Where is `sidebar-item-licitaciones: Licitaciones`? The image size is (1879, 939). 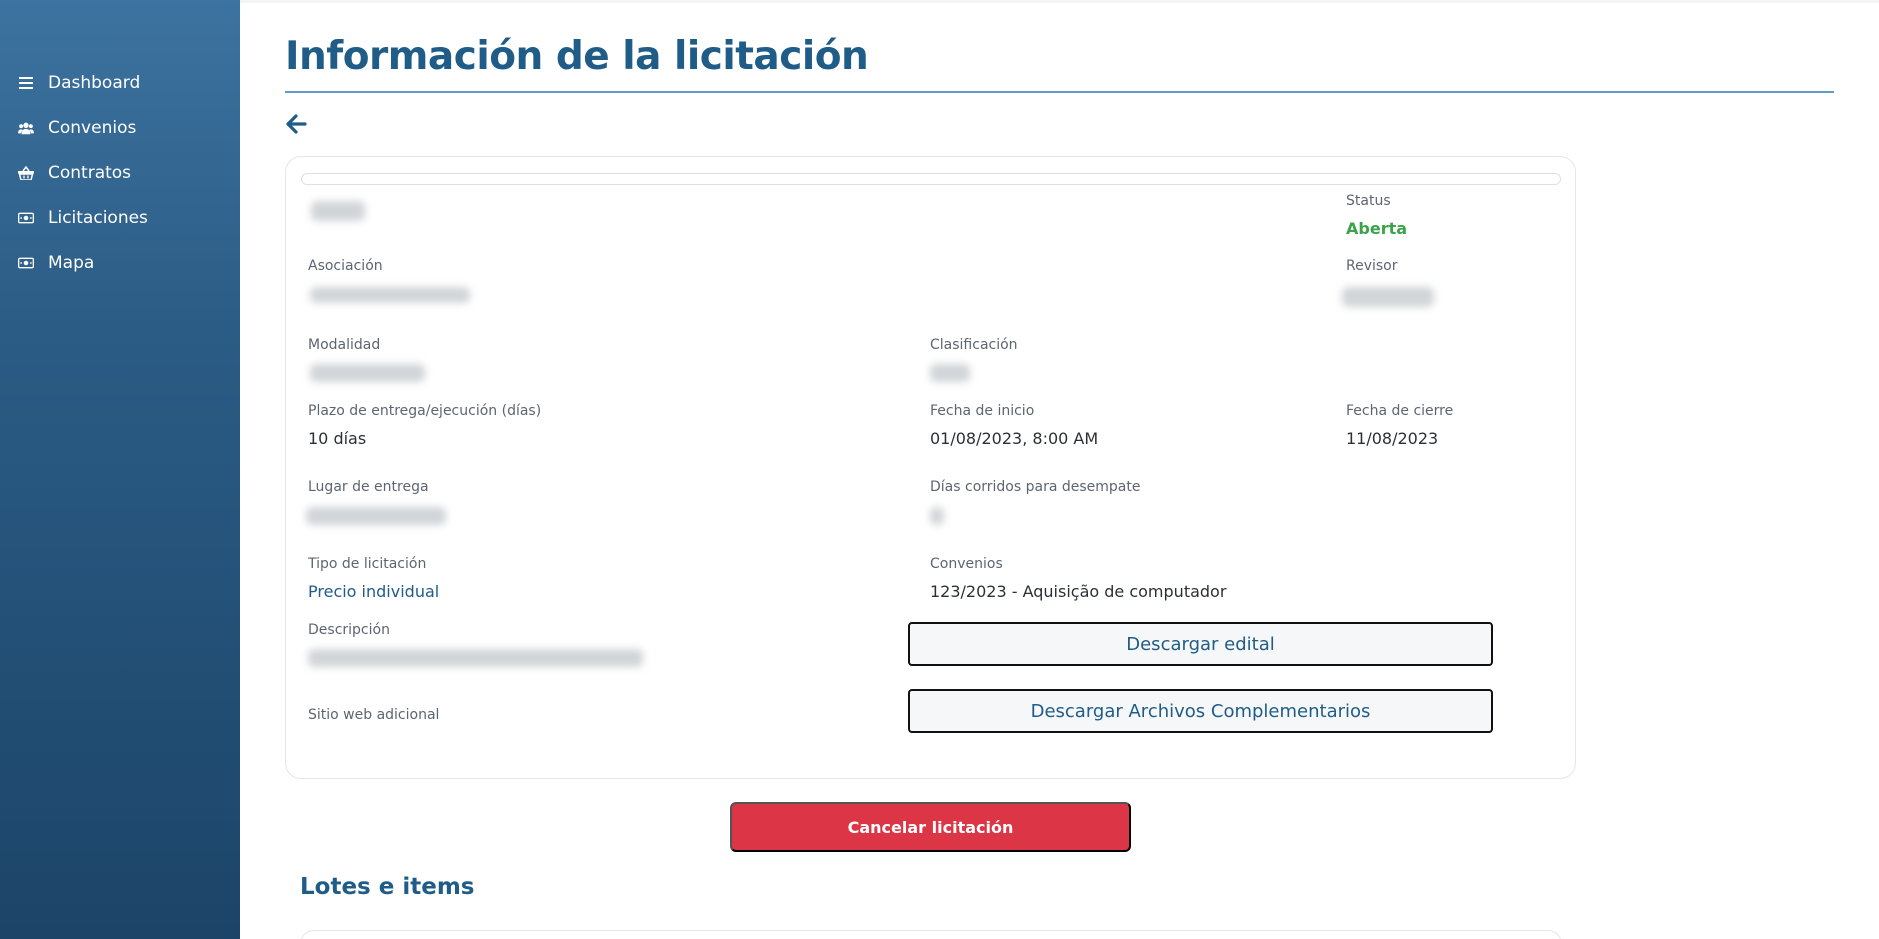 sidebar-item-licitaciones: Licitaciones is located at coordinates (120, 217).